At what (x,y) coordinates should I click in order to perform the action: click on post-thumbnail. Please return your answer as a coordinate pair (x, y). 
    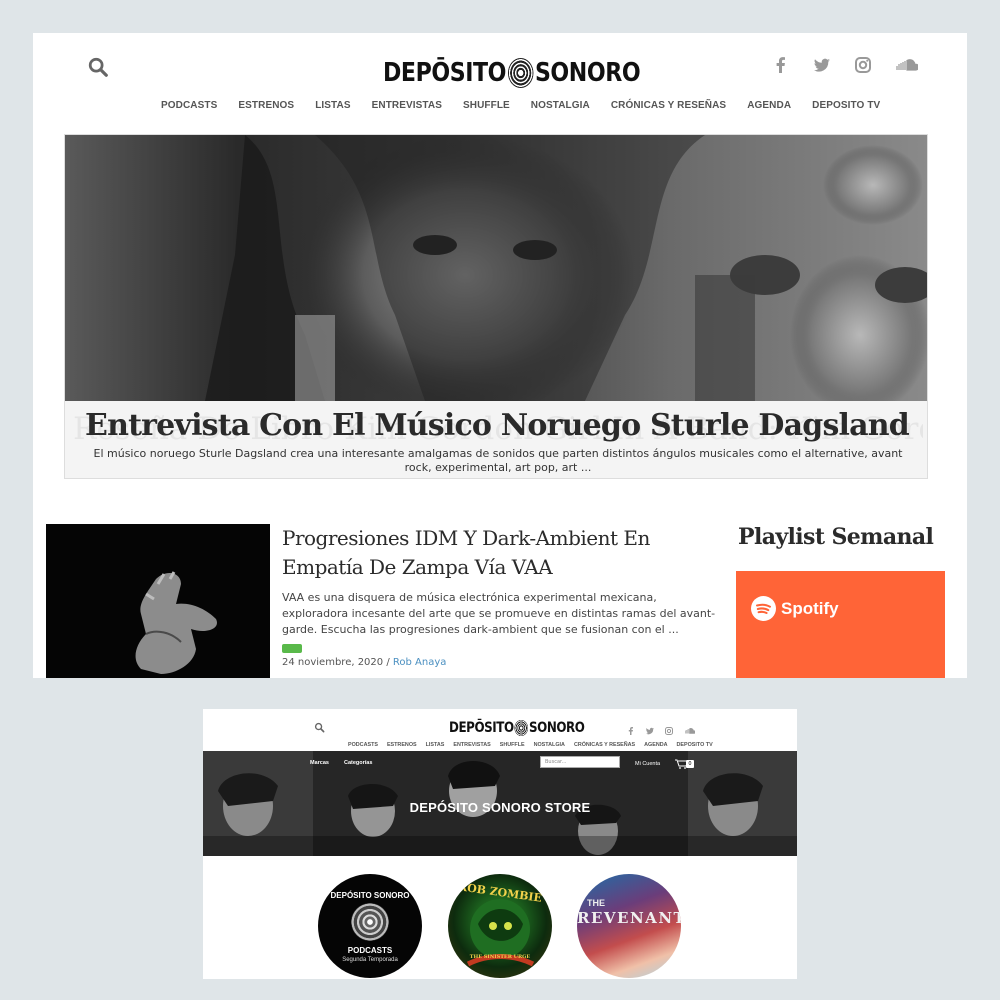
    Looking at the image, I should click on (158, 601).